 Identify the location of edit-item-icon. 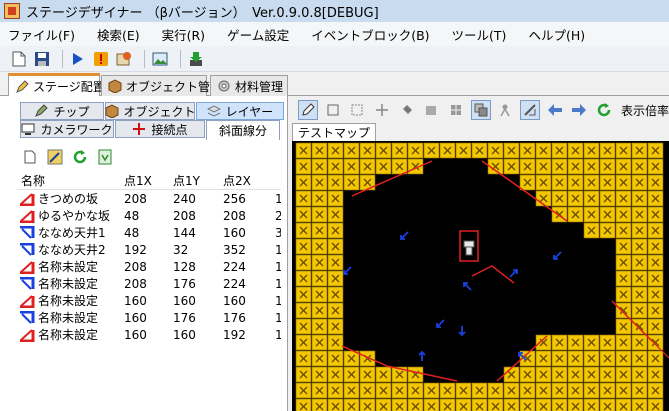
(55, 157).